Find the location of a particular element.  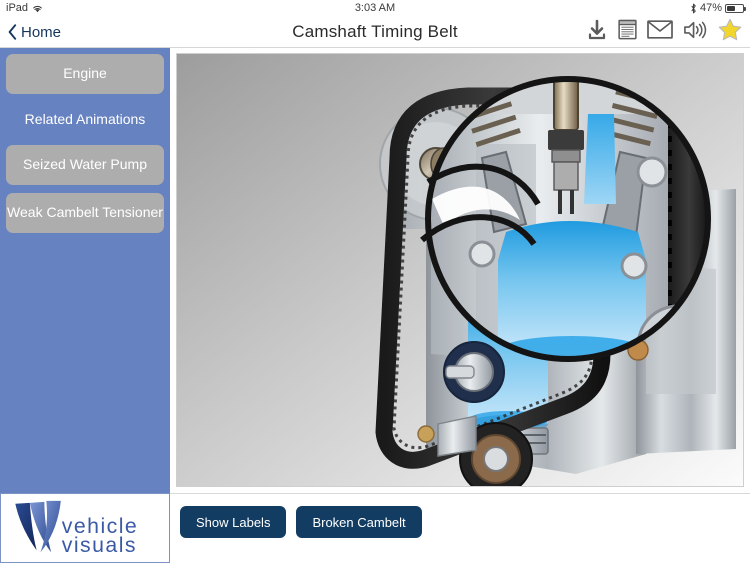

logo-artwork: vehicle visuals is located at coordinates (76, 528).